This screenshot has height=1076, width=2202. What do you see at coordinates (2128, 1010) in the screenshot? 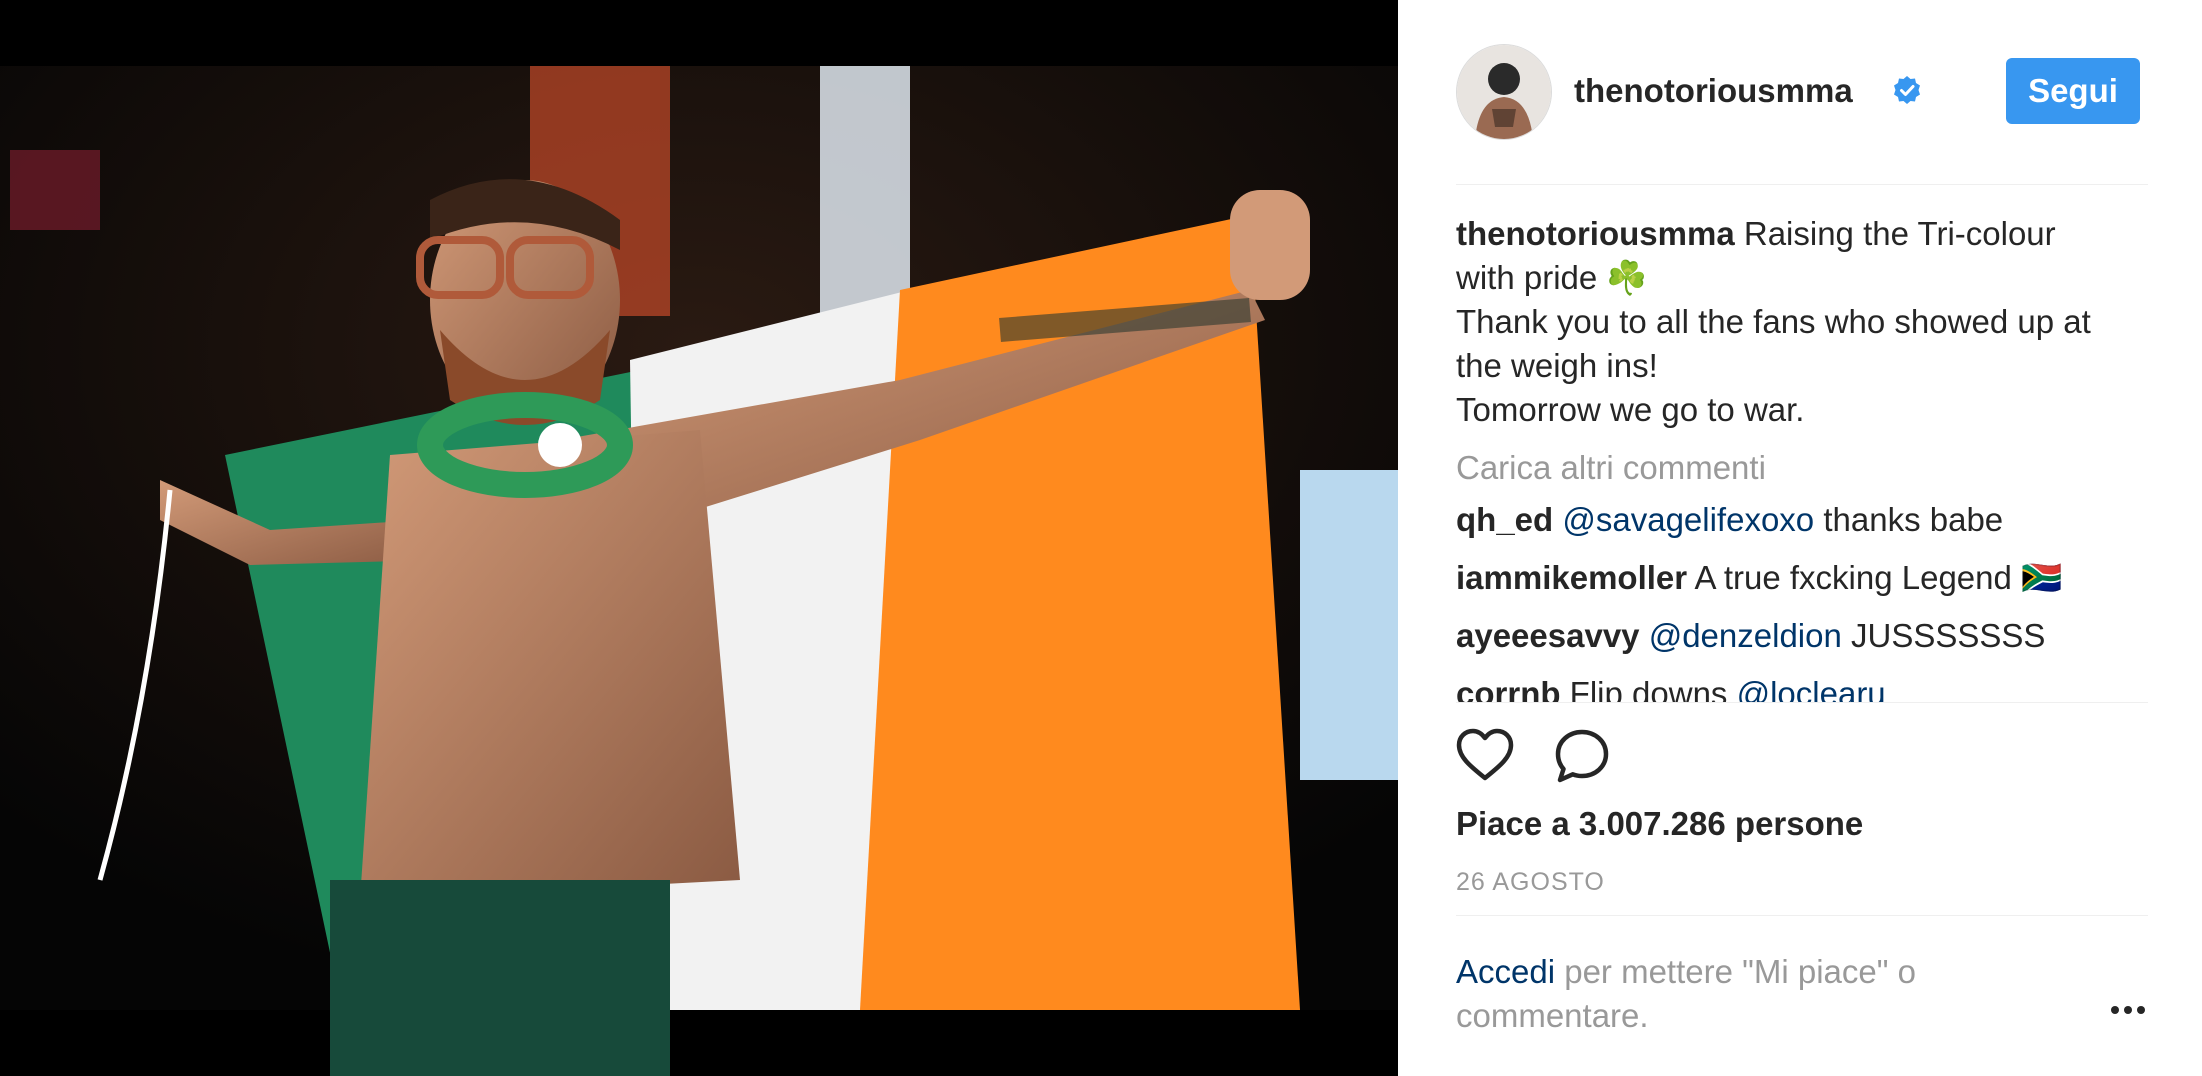
I see `more-options-icon` at bounding box center [2128, 1010].